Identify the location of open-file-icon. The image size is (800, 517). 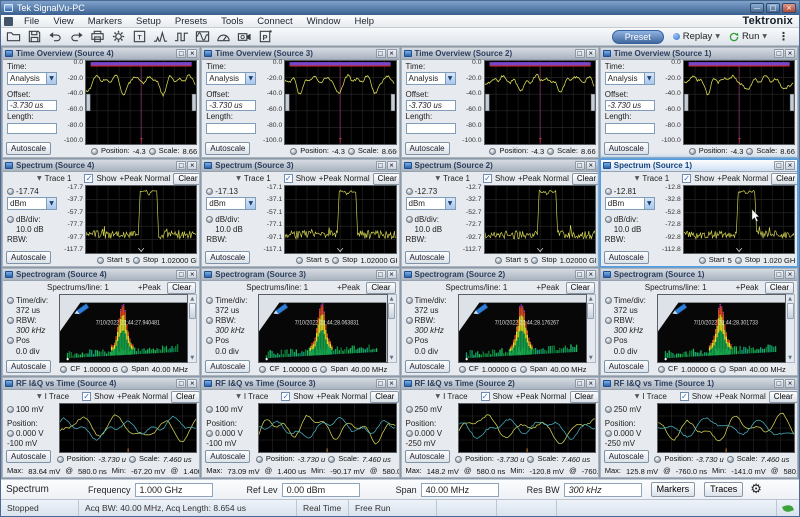
(13, 37).